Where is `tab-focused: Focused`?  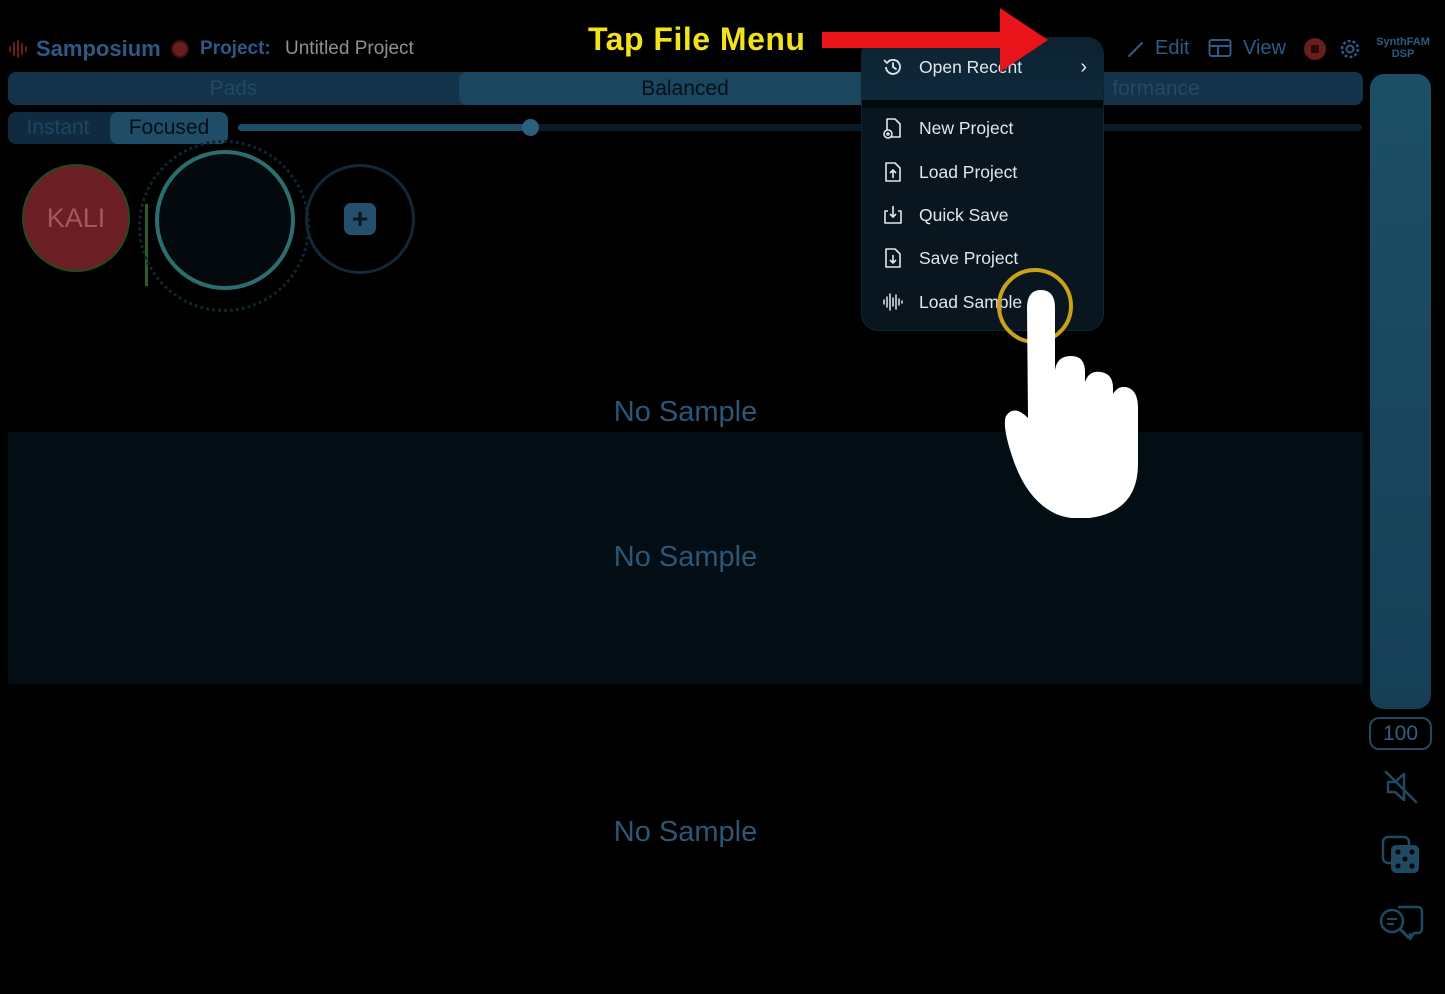 tab-focused: Focused is located at coordinates (169, 128).